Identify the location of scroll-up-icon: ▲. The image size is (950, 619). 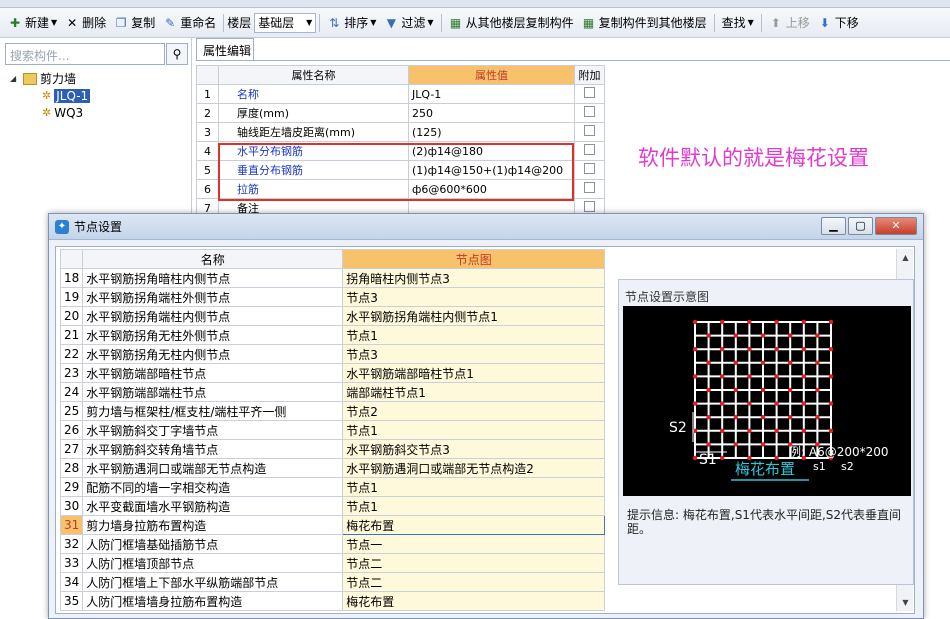
(905, 257).